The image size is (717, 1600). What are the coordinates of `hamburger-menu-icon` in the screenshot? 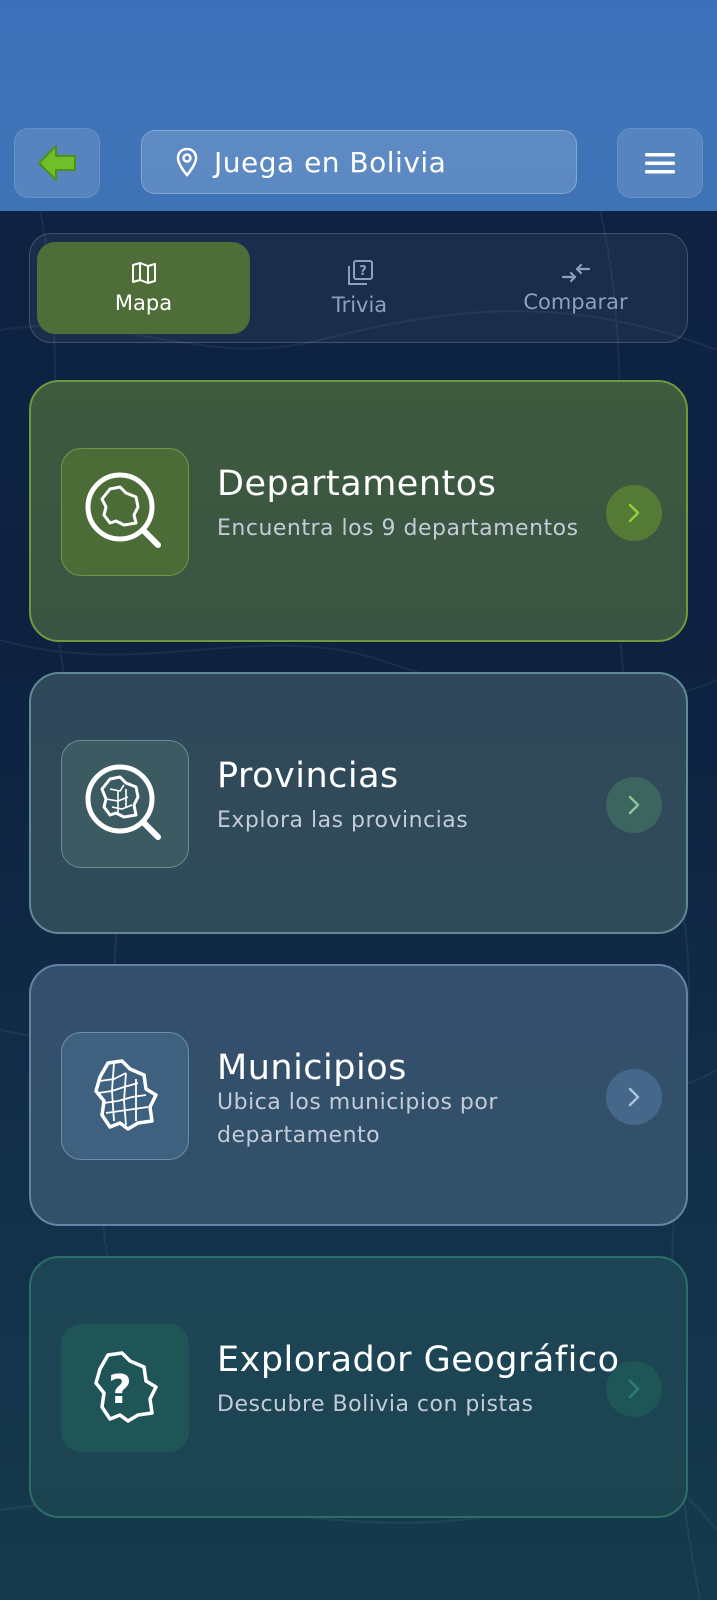 It's located at (660, 163).